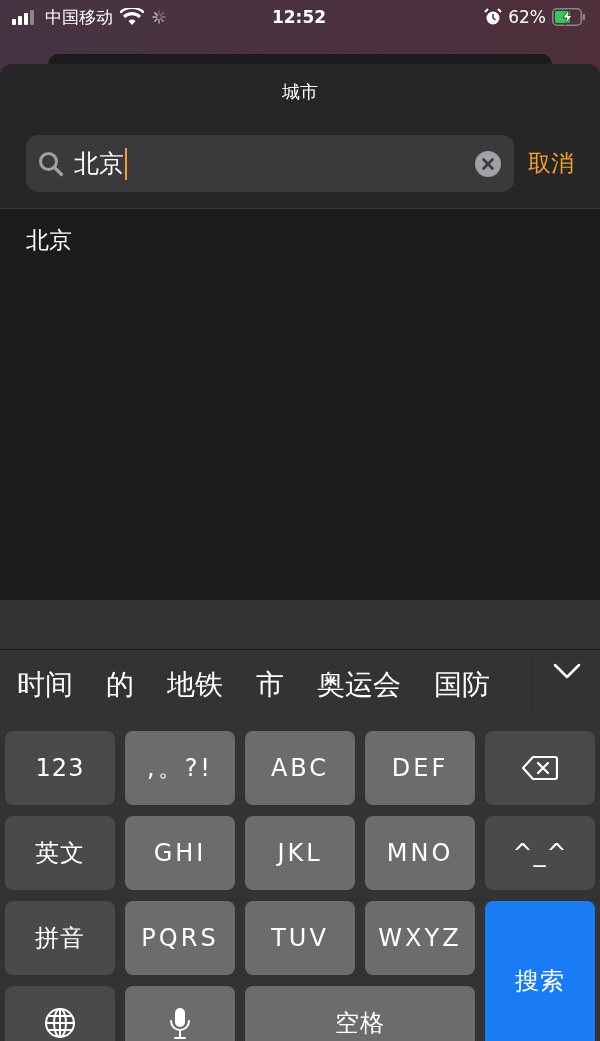 Image resolution: width=600 pixels, height=1041 pixels. What do you see at coordinates (300, 240) in the screenshot?
I see `city-result: 北京` at bounding box center [300, 240].